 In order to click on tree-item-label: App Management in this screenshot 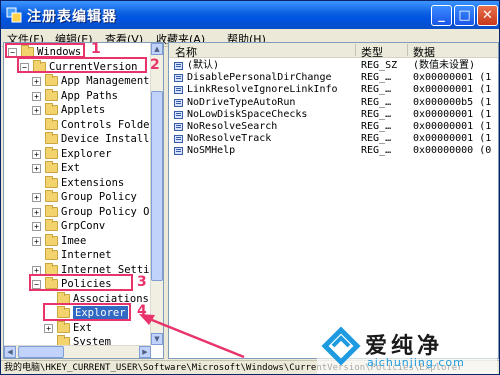, I will do `click(105, 81)`.